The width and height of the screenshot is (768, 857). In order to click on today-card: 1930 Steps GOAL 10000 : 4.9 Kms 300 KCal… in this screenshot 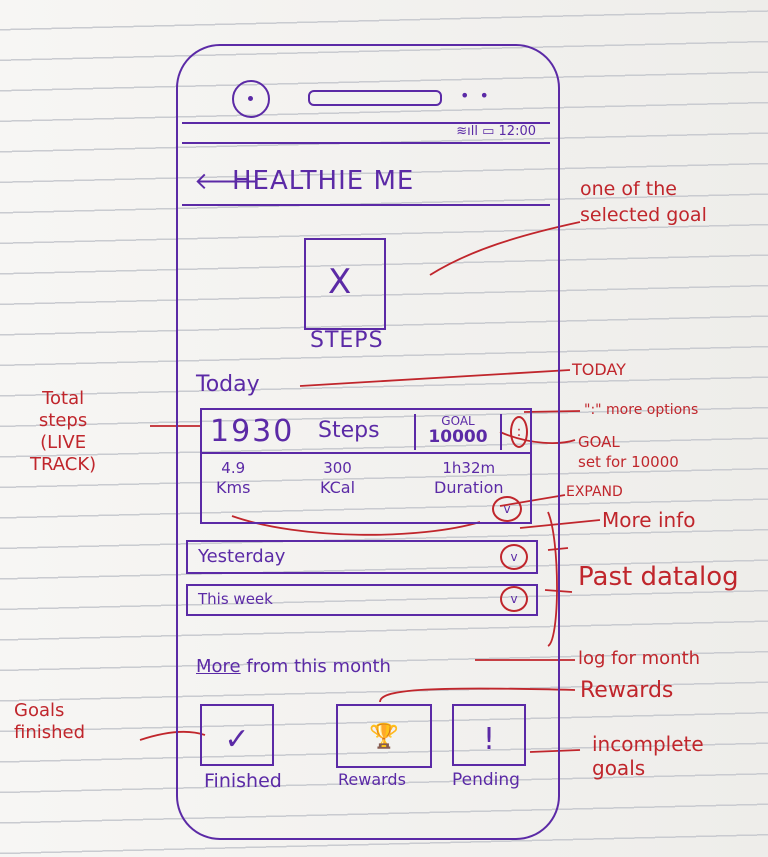, I will do `click(366, 466)`.